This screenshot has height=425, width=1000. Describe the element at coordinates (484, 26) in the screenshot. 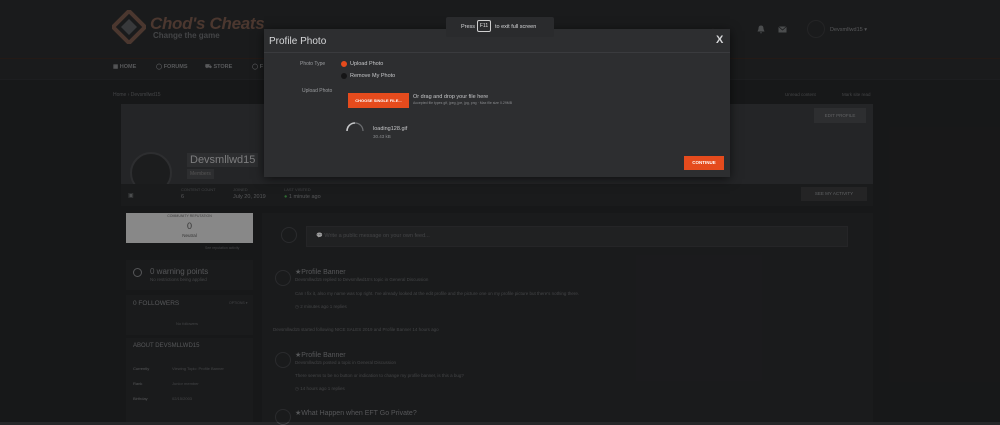

I see `f11-key: F11` at that location.